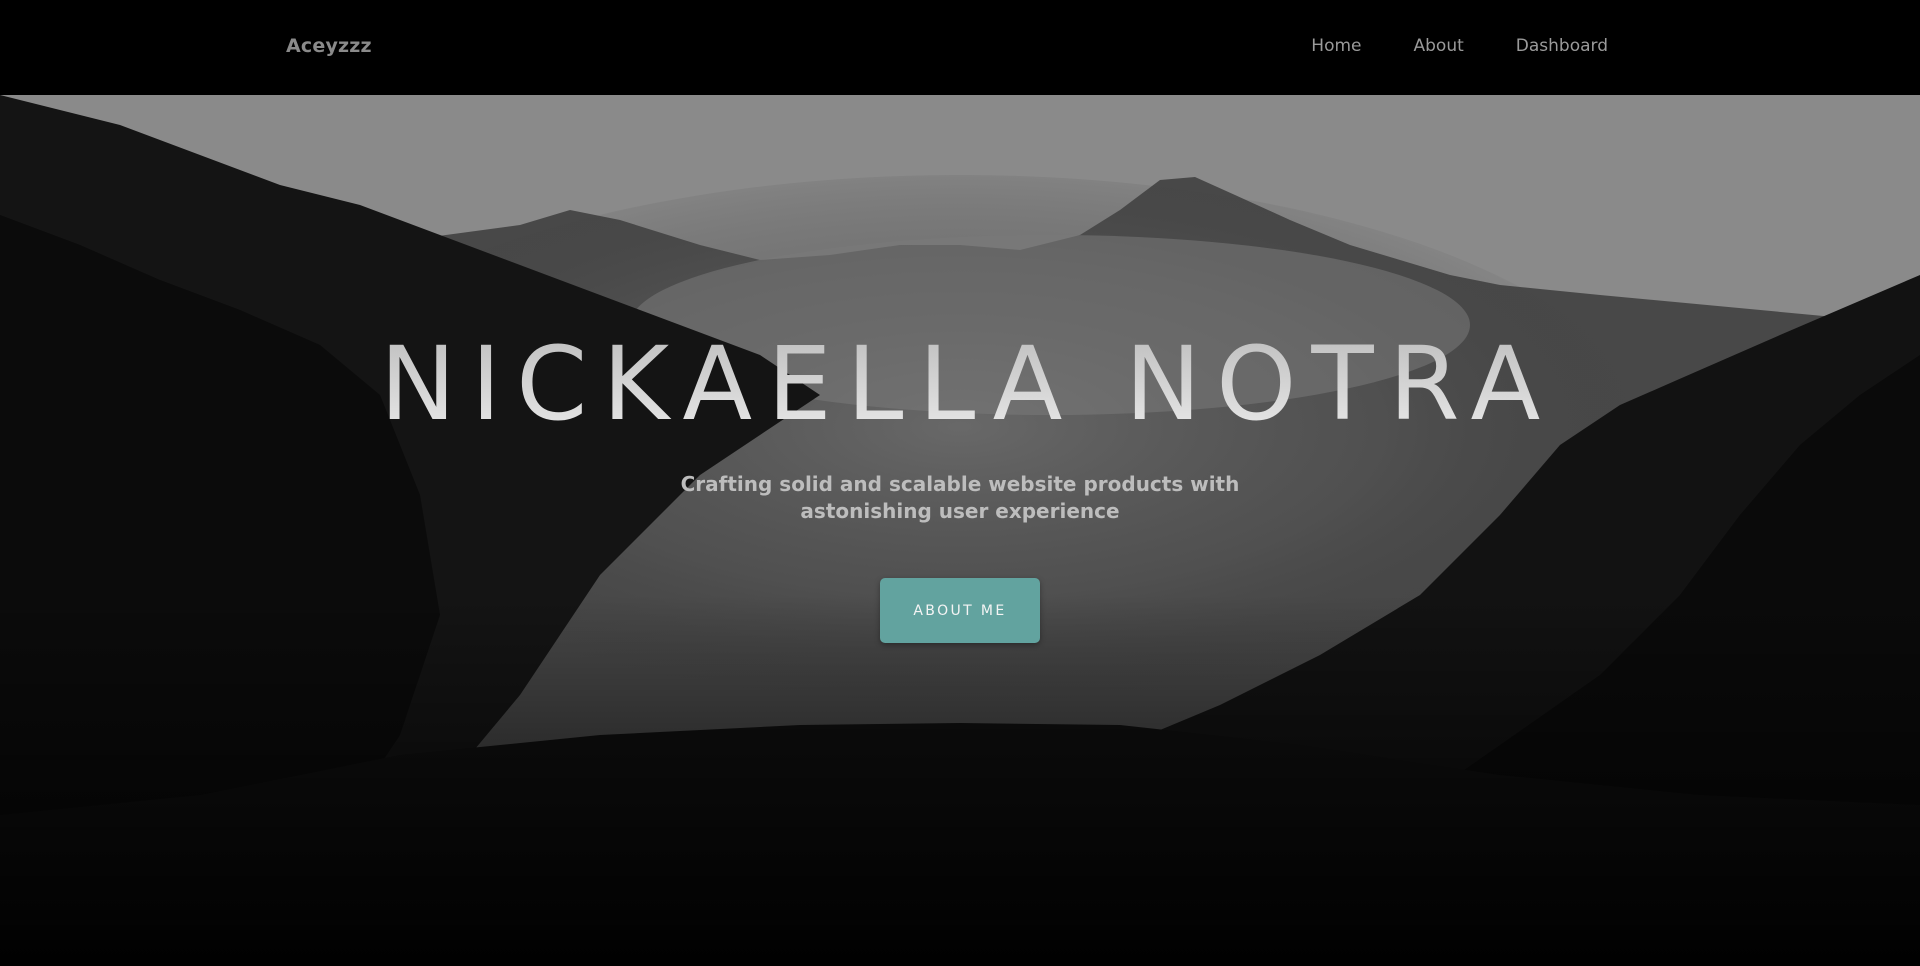 The width and height of the screenshot is (1920, 966). Describe the element at coordinates (1439, 46) in the screenshot. I see `nav-link-about: About` at that location.